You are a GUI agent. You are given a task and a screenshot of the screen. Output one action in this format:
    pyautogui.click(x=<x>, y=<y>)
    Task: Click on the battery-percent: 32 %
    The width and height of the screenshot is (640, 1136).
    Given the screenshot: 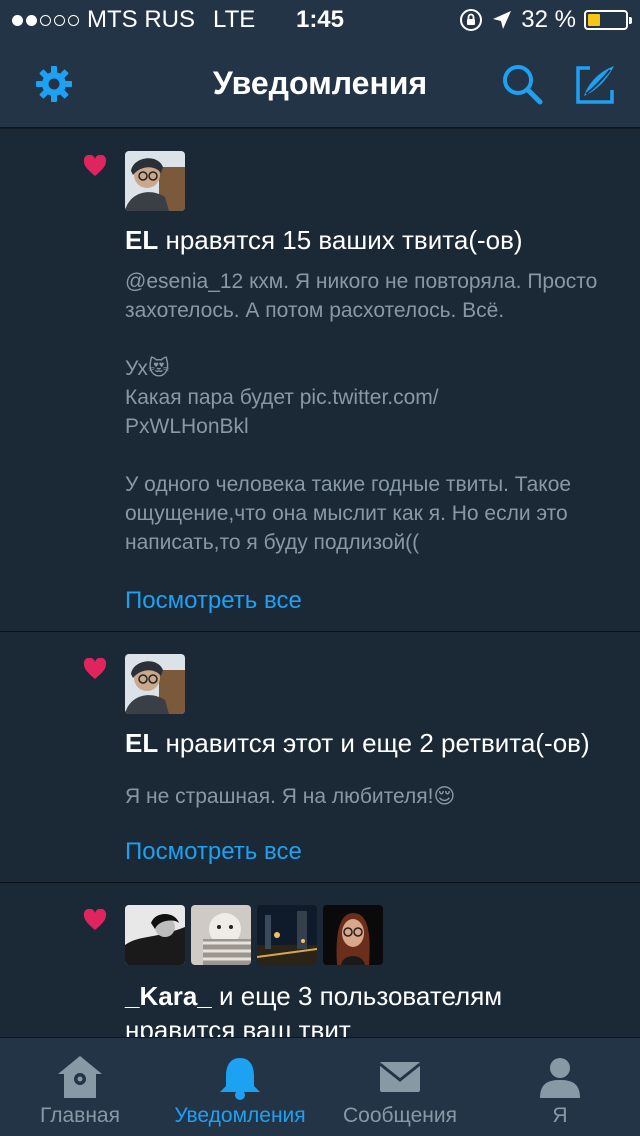 What is the action you would take?
    pyautogui.click(x=548, y=19)
    